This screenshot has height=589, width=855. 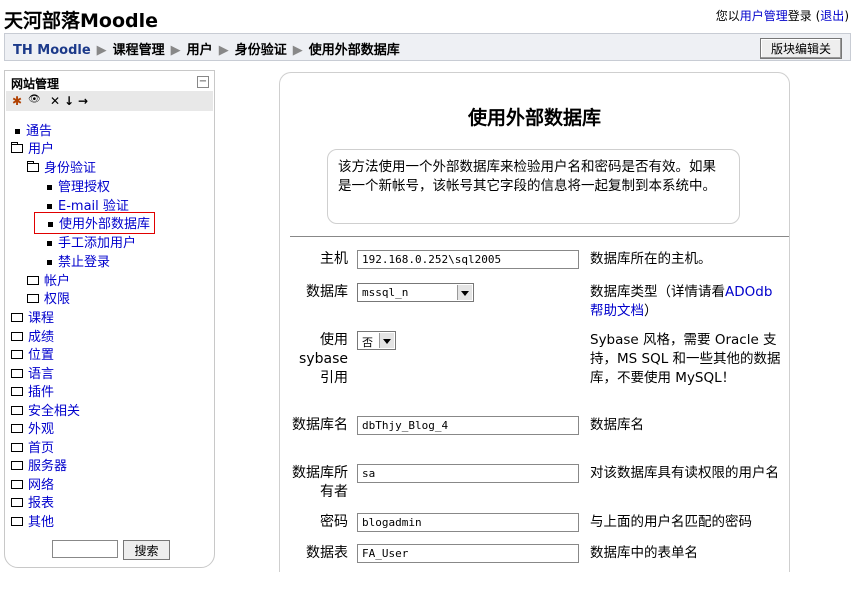 I want to click on tree-item-label: 通告, so click(x=39, y=131).